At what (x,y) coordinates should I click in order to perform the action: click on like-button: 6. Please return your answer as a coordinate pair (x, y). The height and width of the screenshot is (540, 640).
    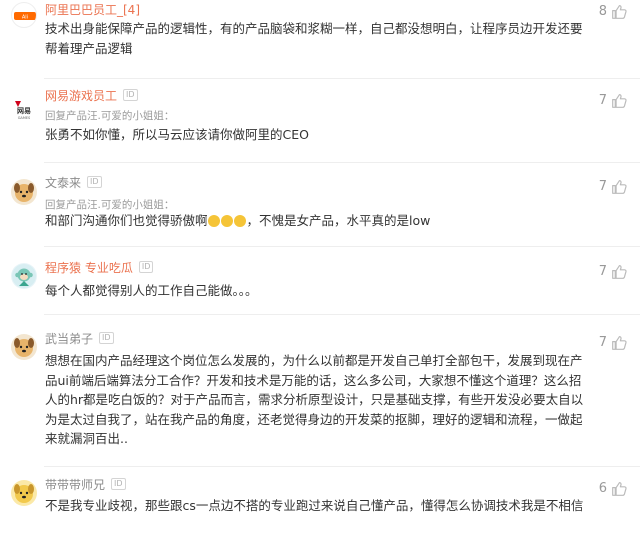
    Looking at the image, I should click on (613, 488).